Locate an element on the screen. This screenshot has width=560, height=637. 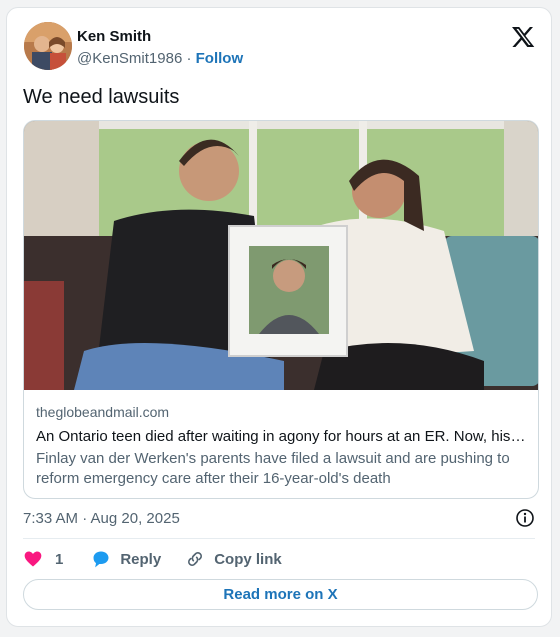
copy-link-button: Copy link is located at coordinates (233, 559).